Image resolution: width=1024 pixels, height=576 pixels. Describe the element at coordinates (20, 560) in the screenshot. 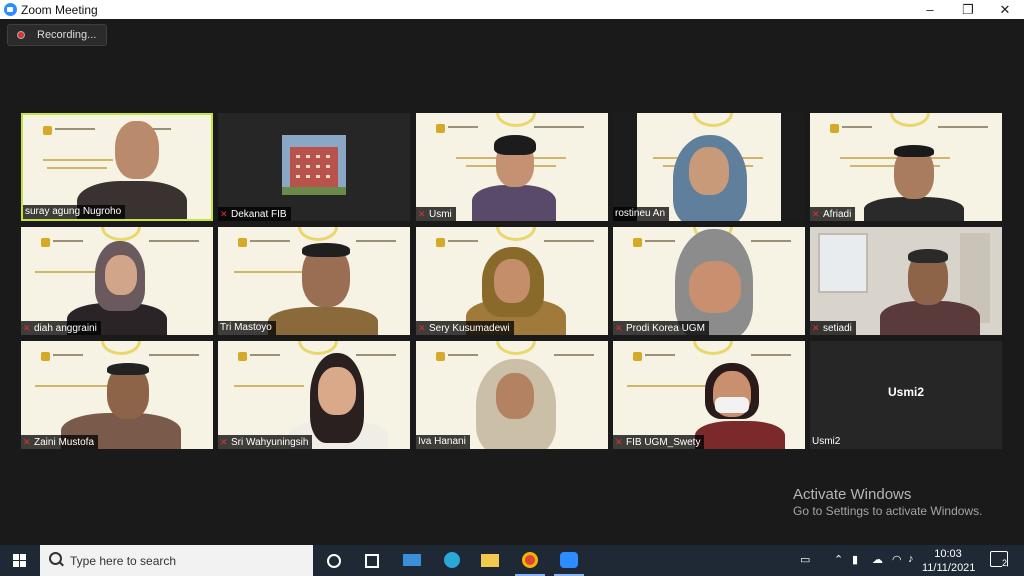

I see `start-button` at that location.